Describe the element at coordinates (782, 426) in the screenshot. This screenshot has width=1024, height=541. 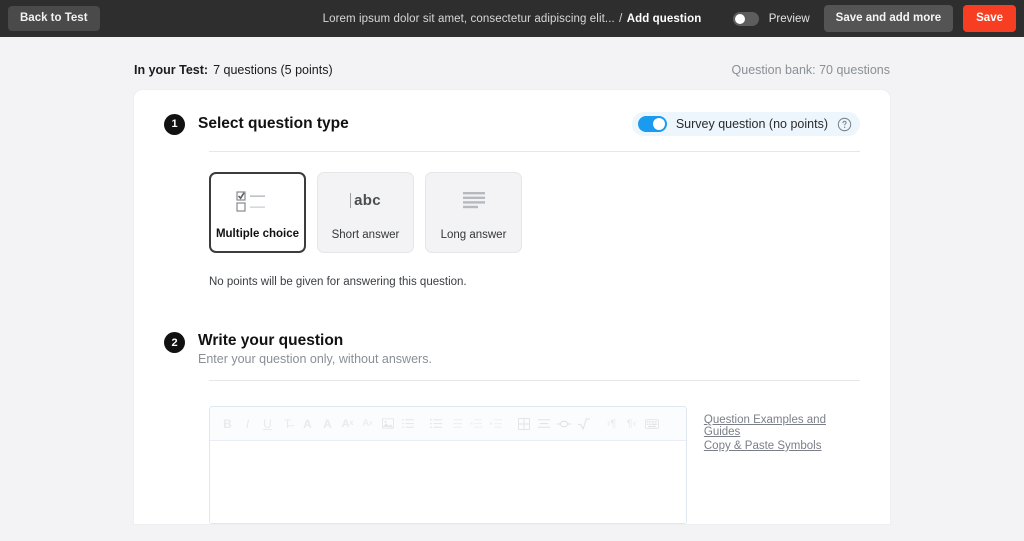
I see `question-examples-link: Question Examples and Guides` at that location.